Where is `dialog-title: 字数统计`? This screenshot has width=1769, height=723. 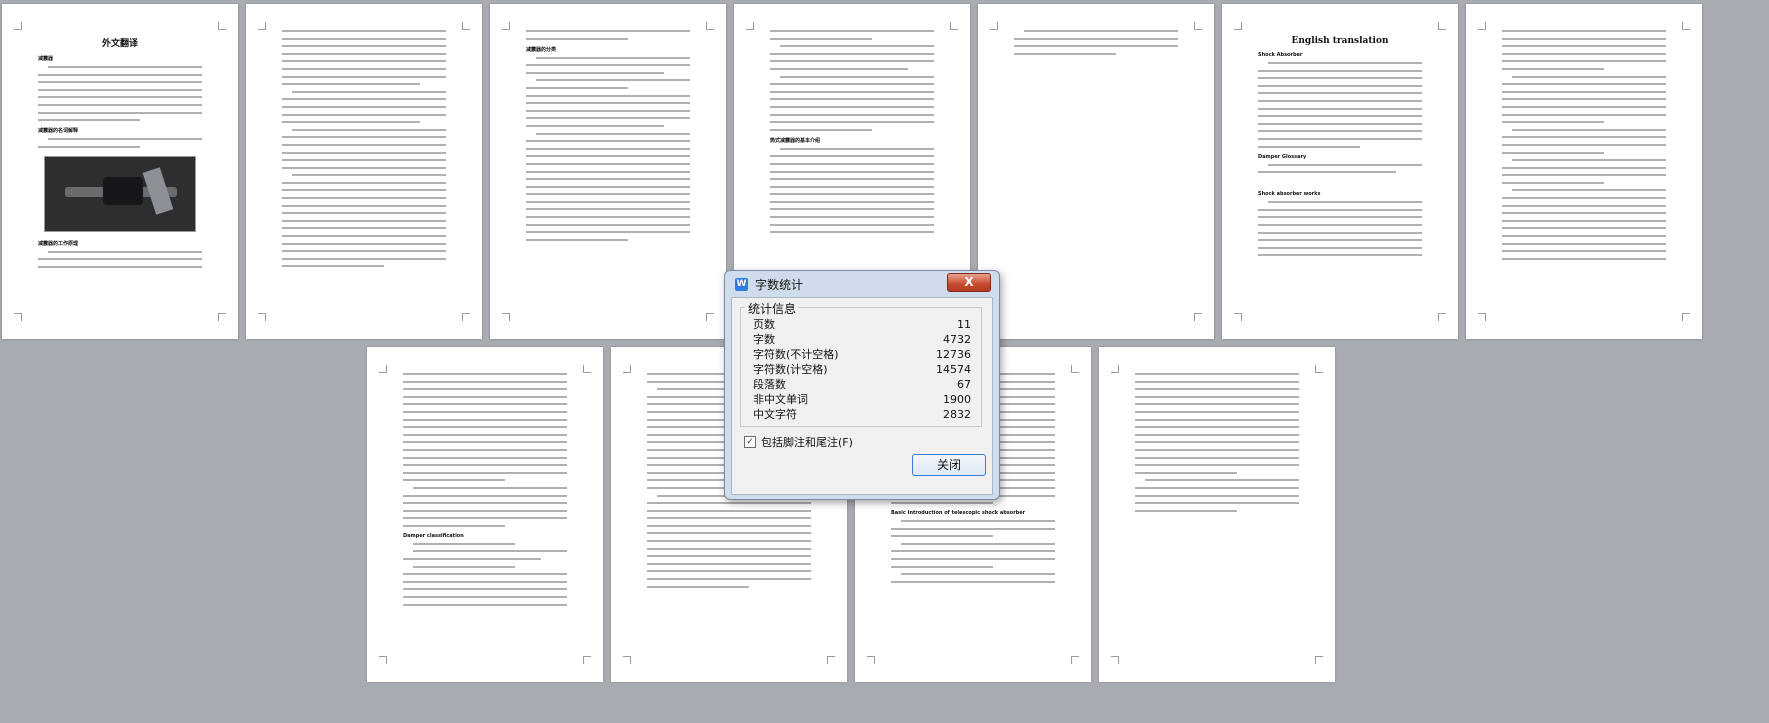
dialog-title: 字数统计 is located at coordinates (779, 285).